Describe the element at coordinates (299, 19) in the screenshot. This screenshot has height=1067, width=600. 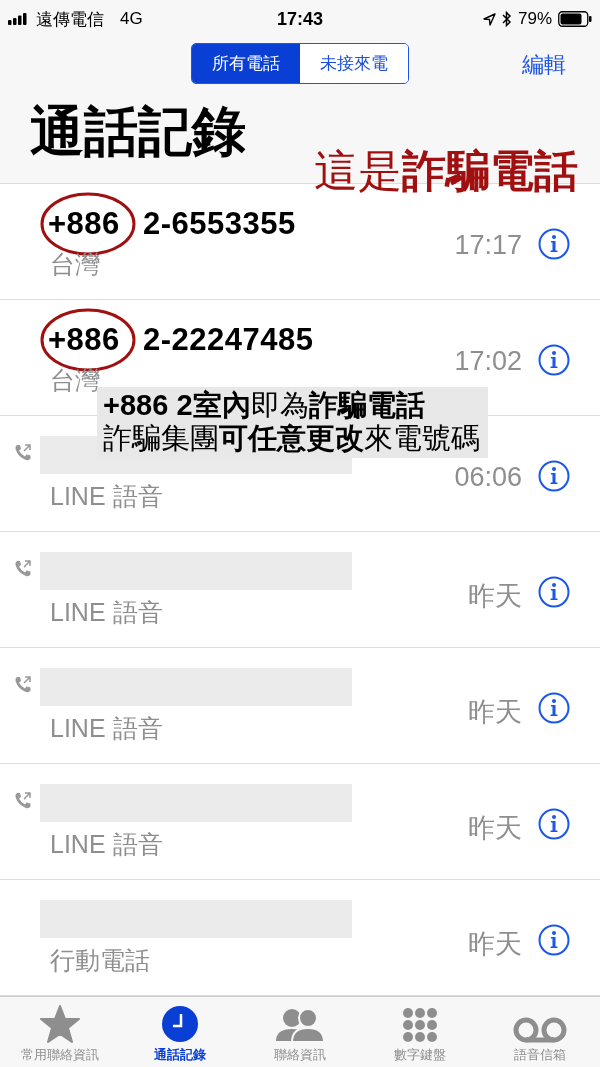
I see `clock-time: 17:43` at that location.